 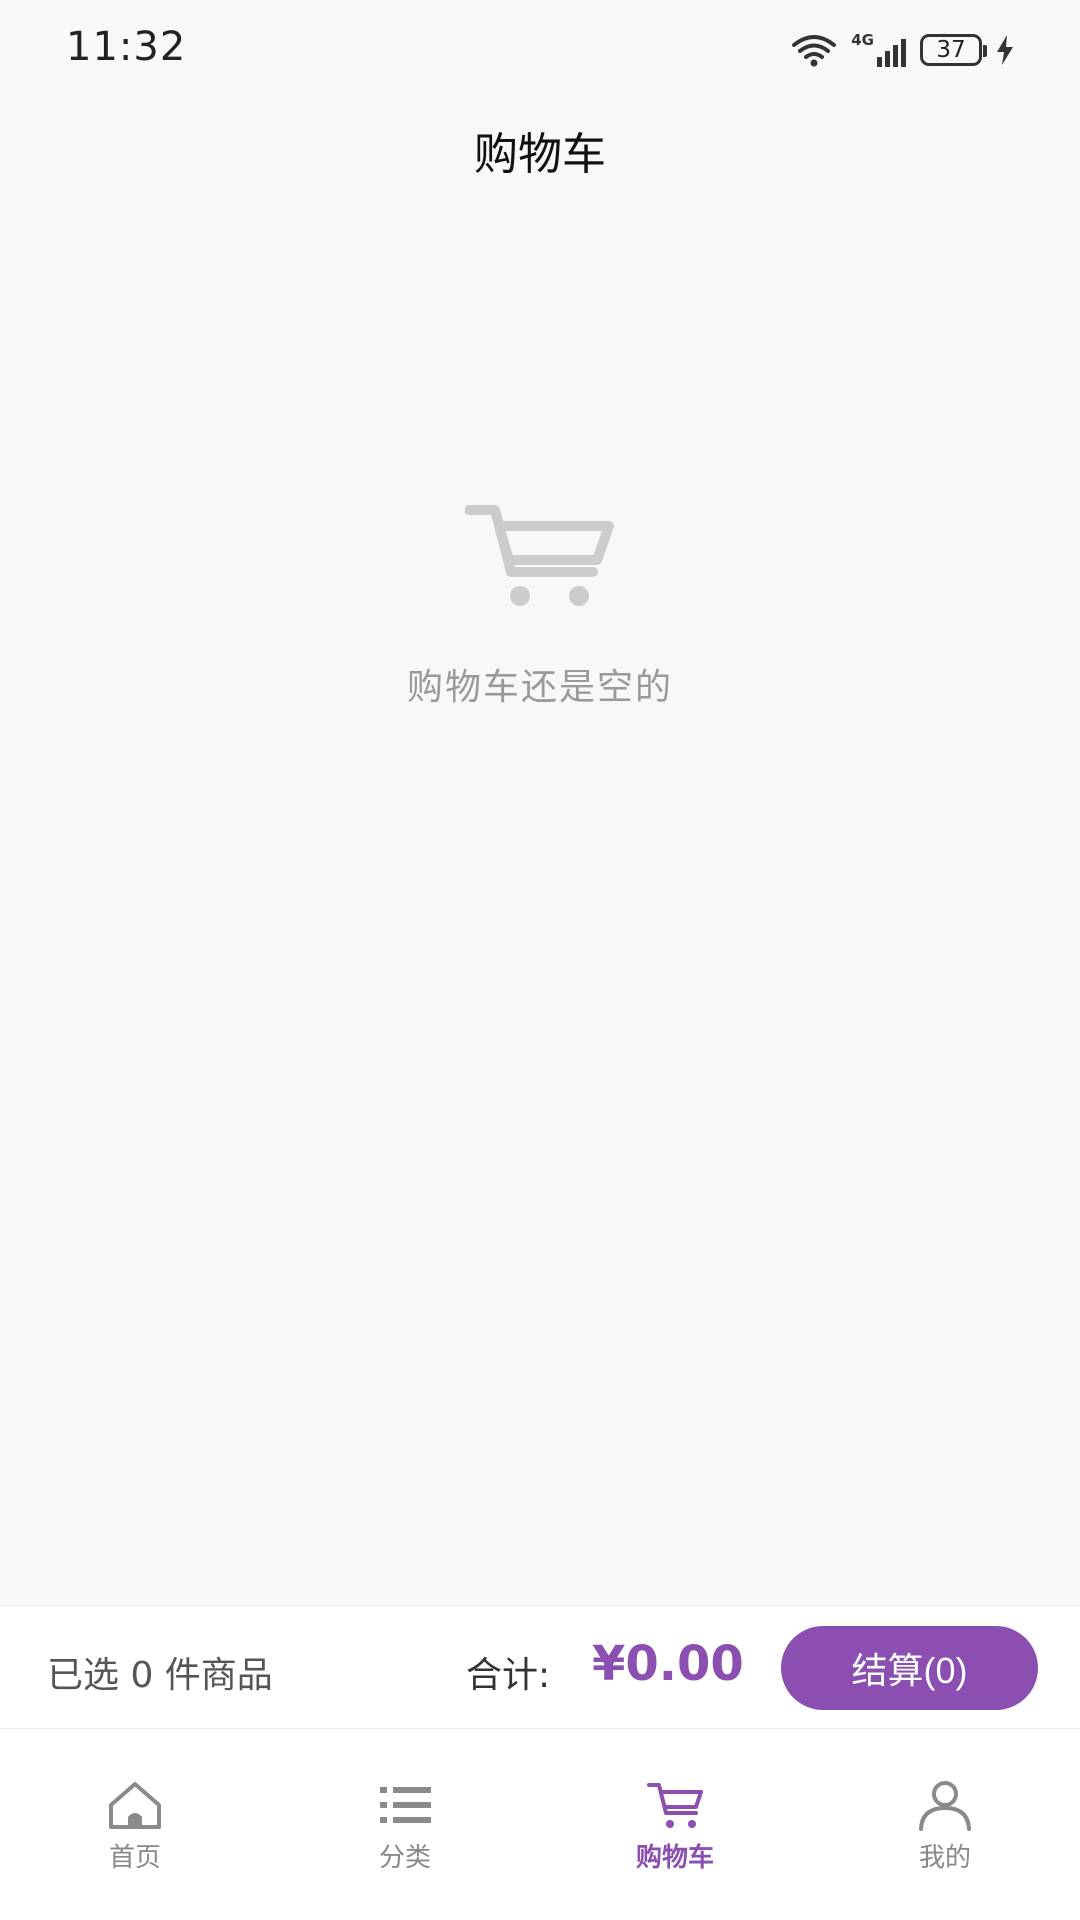 I want to click on nav-item-profile: 我的, so click(x=945, y=1824).